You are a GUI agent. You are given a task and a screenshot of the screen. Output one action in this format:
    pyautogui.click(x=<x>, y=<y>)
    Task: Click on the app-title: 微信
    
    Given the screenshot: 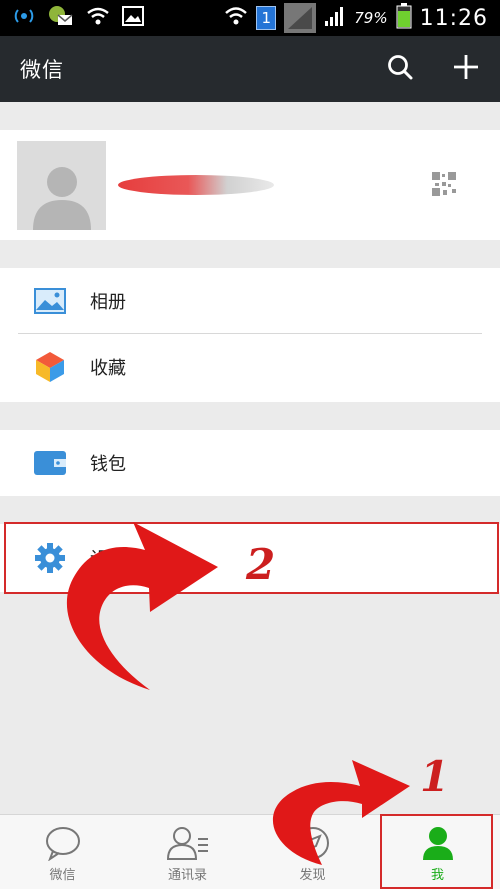 What is the action you would take?
    pyautogui.click(x=42, y=70)
    